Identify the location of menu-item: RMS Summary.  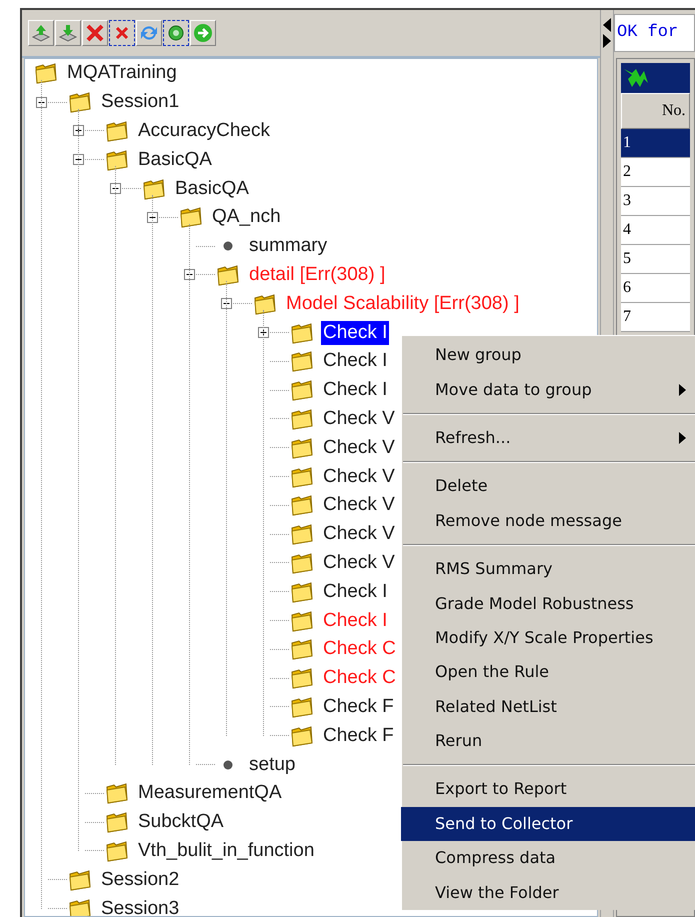
(548, 569).